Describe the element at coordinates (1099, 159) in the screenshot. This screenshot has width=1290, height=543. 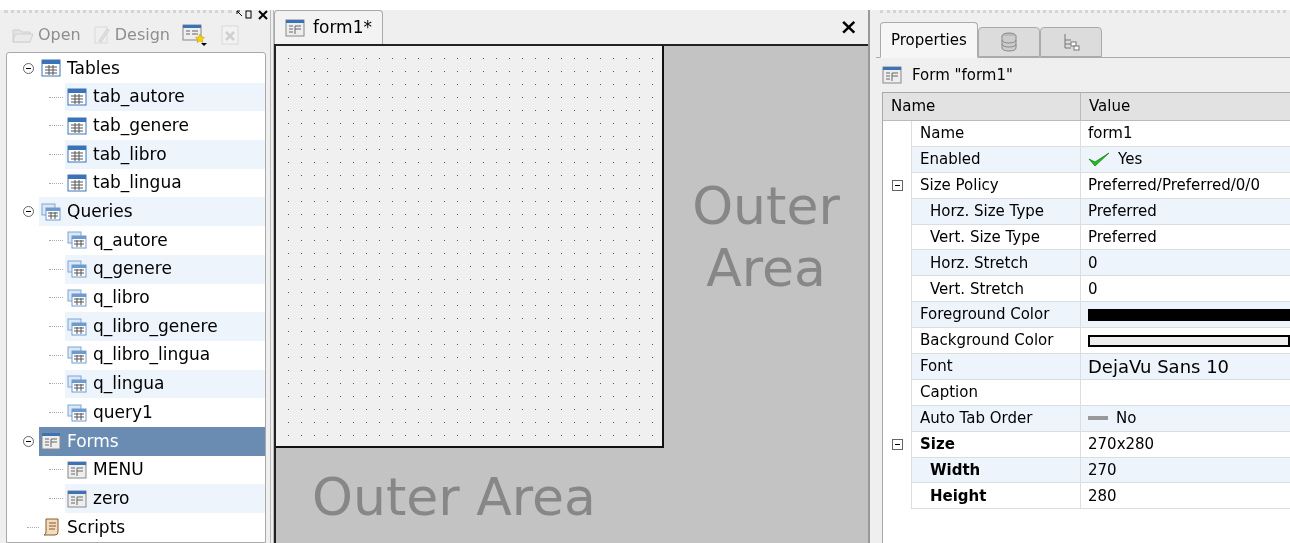
I see `check-icon` at that location.